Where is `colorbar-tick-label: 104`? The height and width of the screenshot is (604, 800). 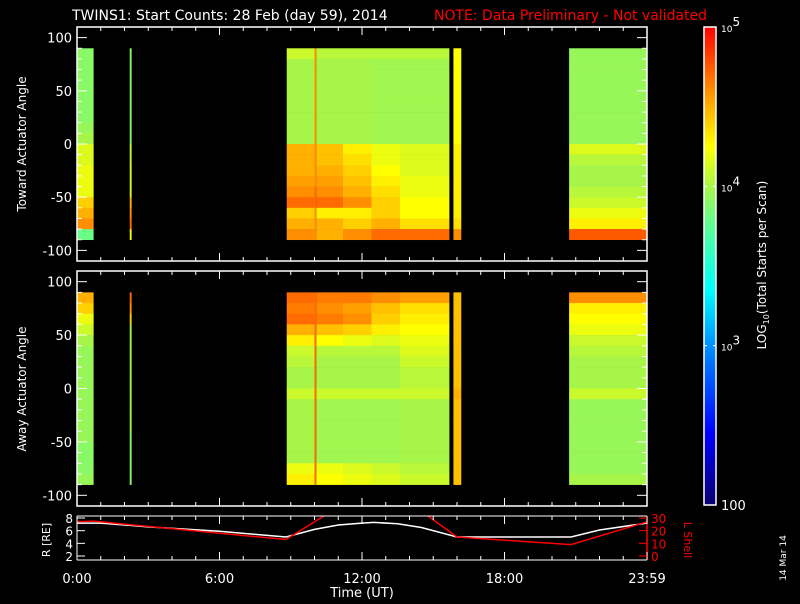 colorbar-tick-label: 104 is located at coordinates (730, 184).